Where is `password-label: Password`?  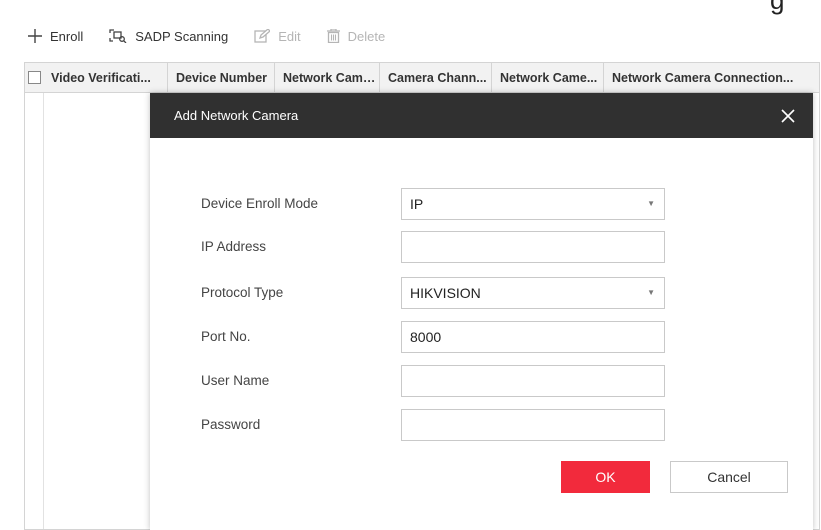 password-label: Password is located at coordinates (231, 424).